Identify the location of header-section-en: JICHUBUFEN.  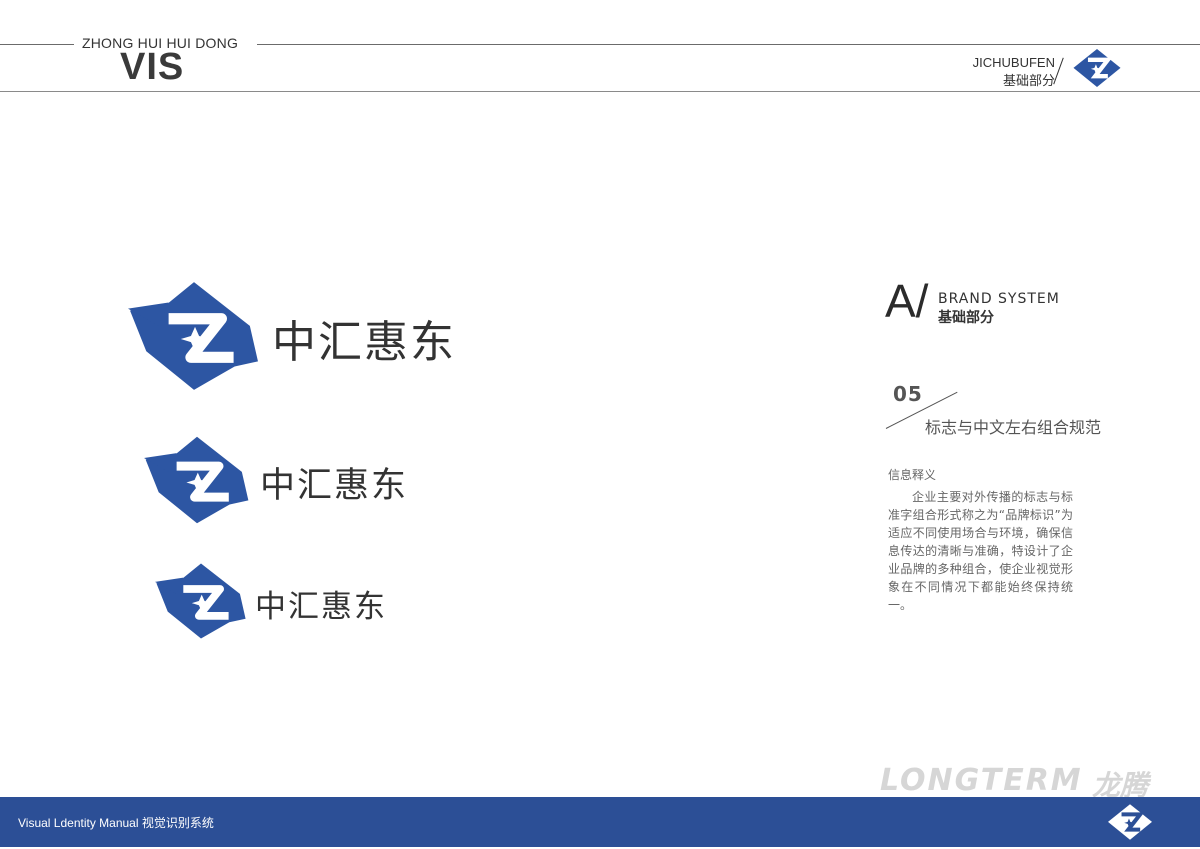
(1013, 62).